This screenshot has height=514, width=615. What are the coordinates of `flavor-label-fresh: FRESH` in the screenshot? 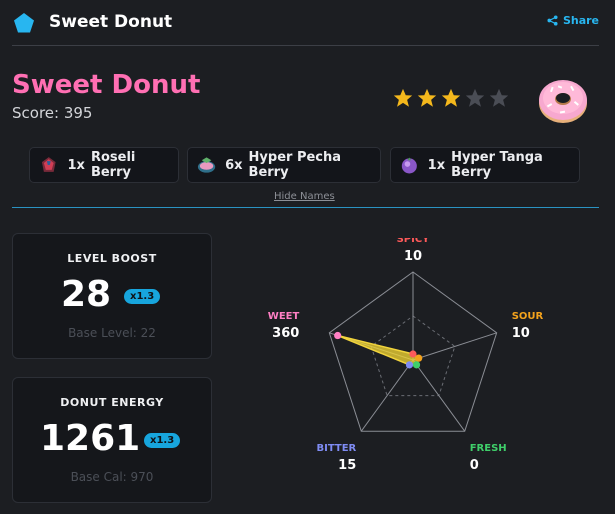 It's located at (488, 448).